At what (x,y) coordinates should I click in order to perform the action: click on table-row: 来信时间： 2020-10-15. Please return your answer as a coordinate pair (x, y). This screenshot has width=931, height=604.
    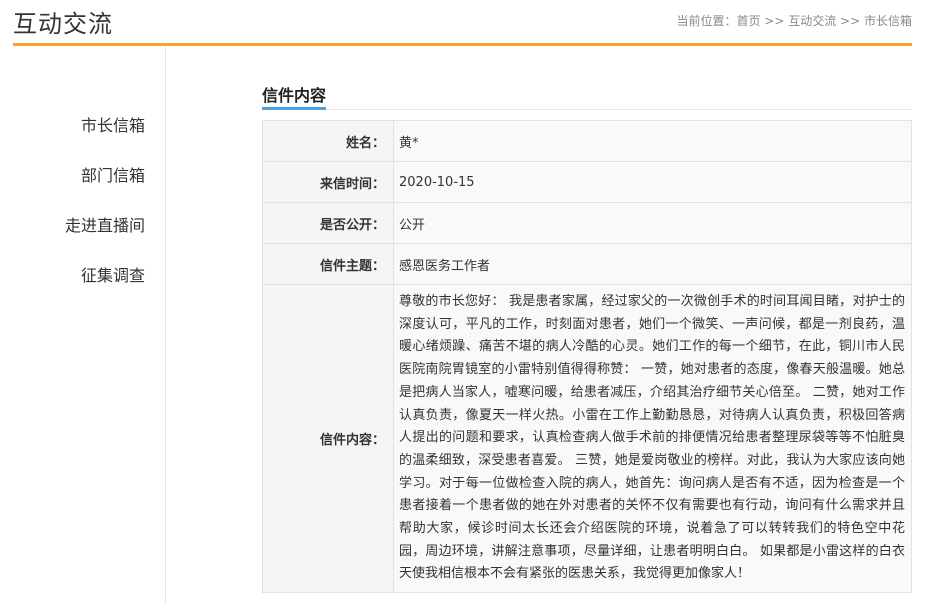
    Looking at the image, I should click on (587, 182).